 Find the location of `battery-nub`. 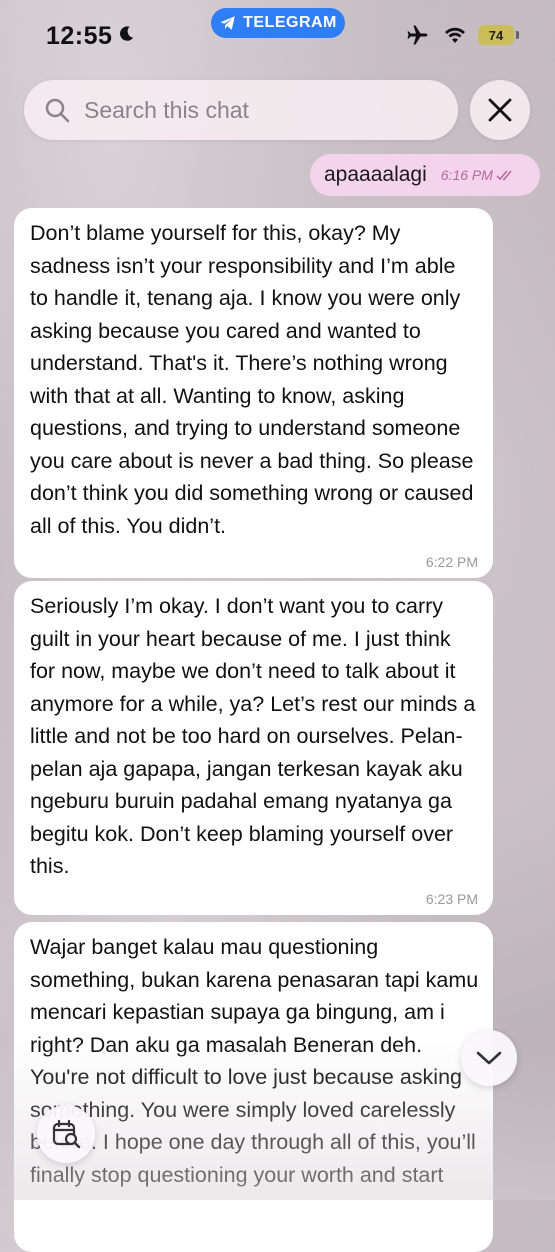

battery-nub is located at coordinates (517, 35).